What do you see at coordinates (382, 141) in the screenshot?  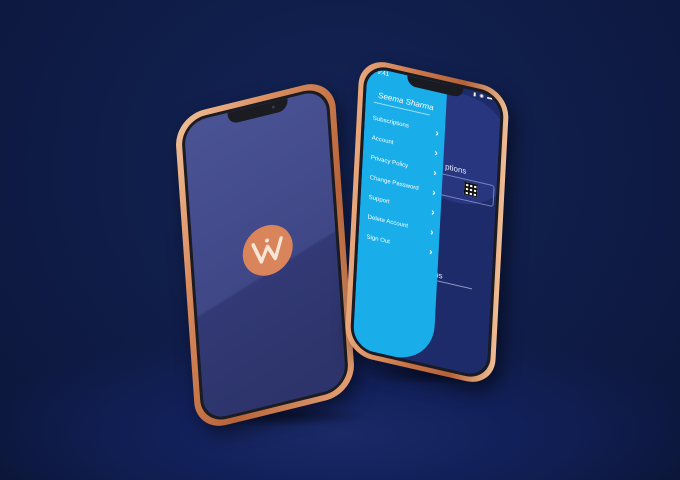 I see `menu-item-label: Account` at bounding box center [382, 141].